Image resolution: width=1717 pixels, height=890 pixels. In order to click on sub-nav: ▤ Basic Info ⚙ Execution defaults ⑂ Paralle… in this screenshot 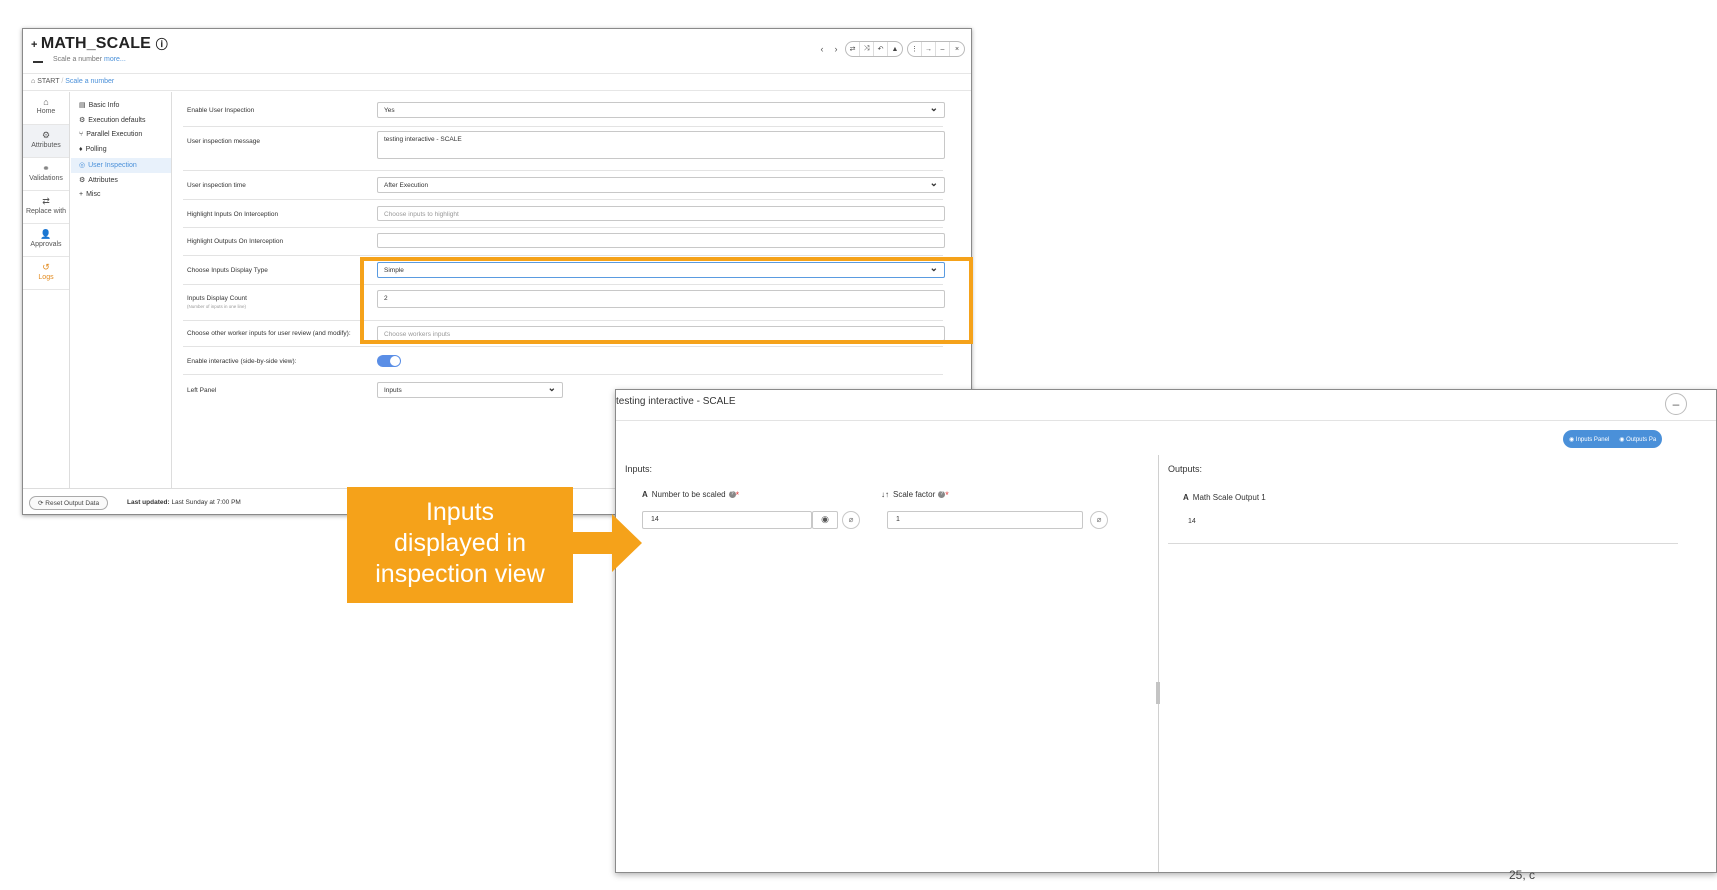, I will do `click(121, 290)`.